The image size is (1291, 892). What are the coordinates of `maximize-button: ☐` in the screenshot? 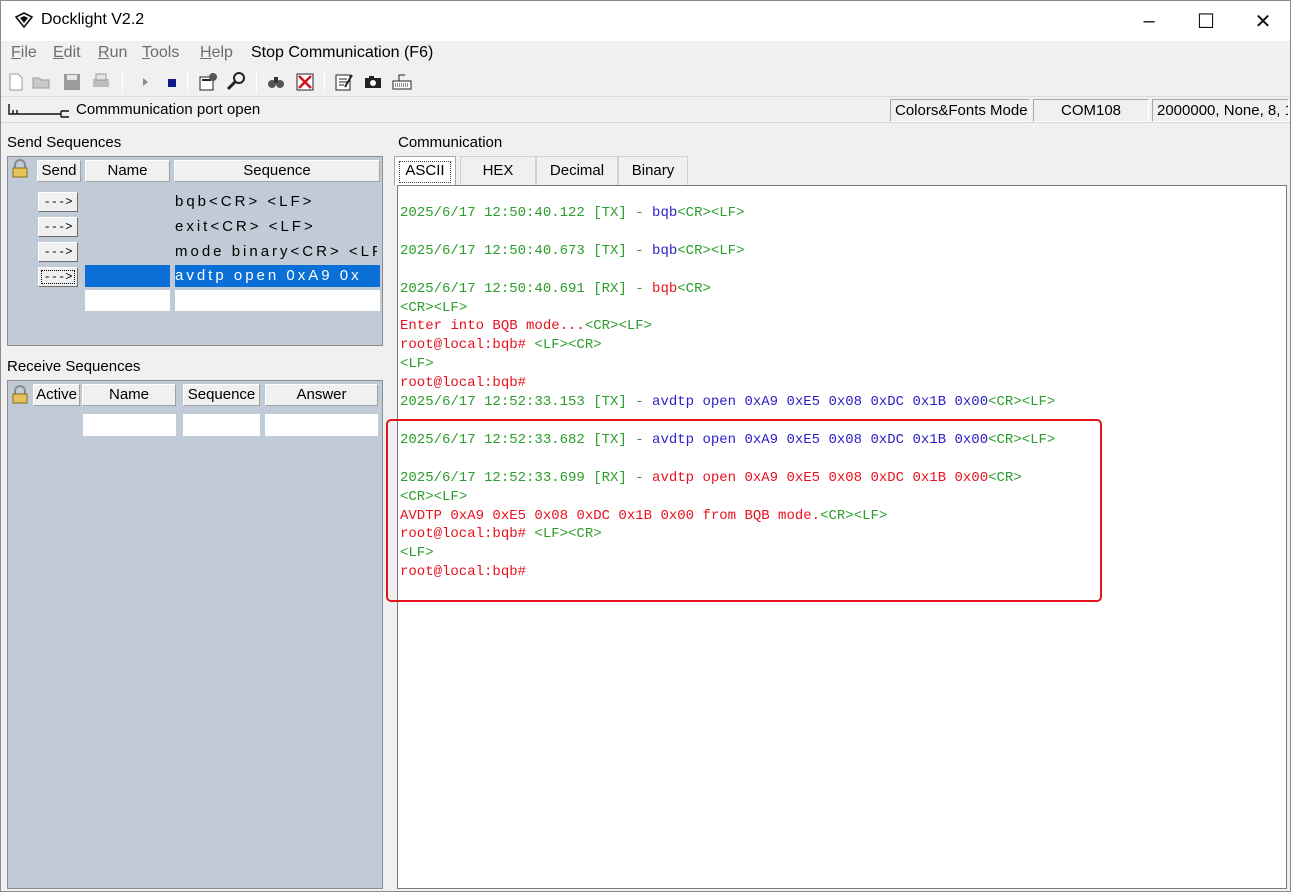 It's located at (1206, 21).